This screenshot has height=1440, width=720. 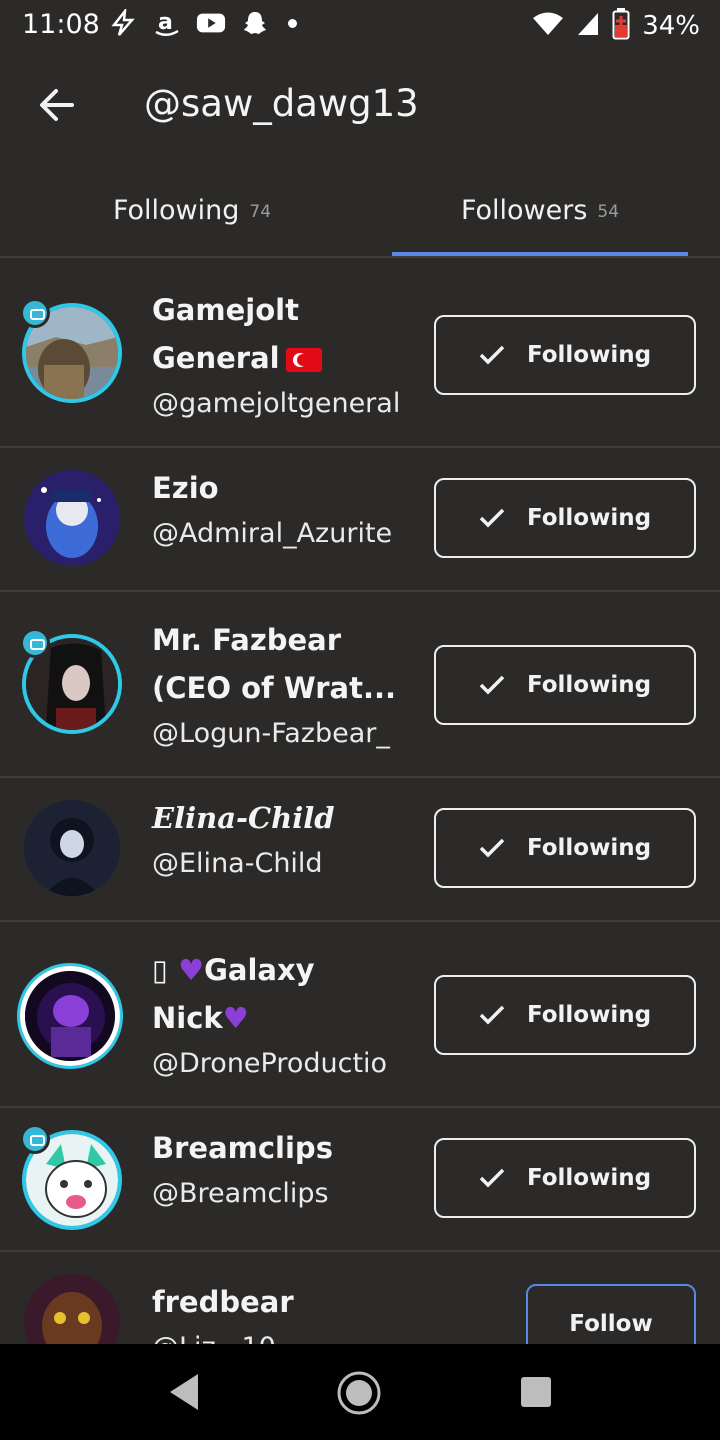 I want to click on page-title: @saw_dawg13, so click(x=281, y=103).